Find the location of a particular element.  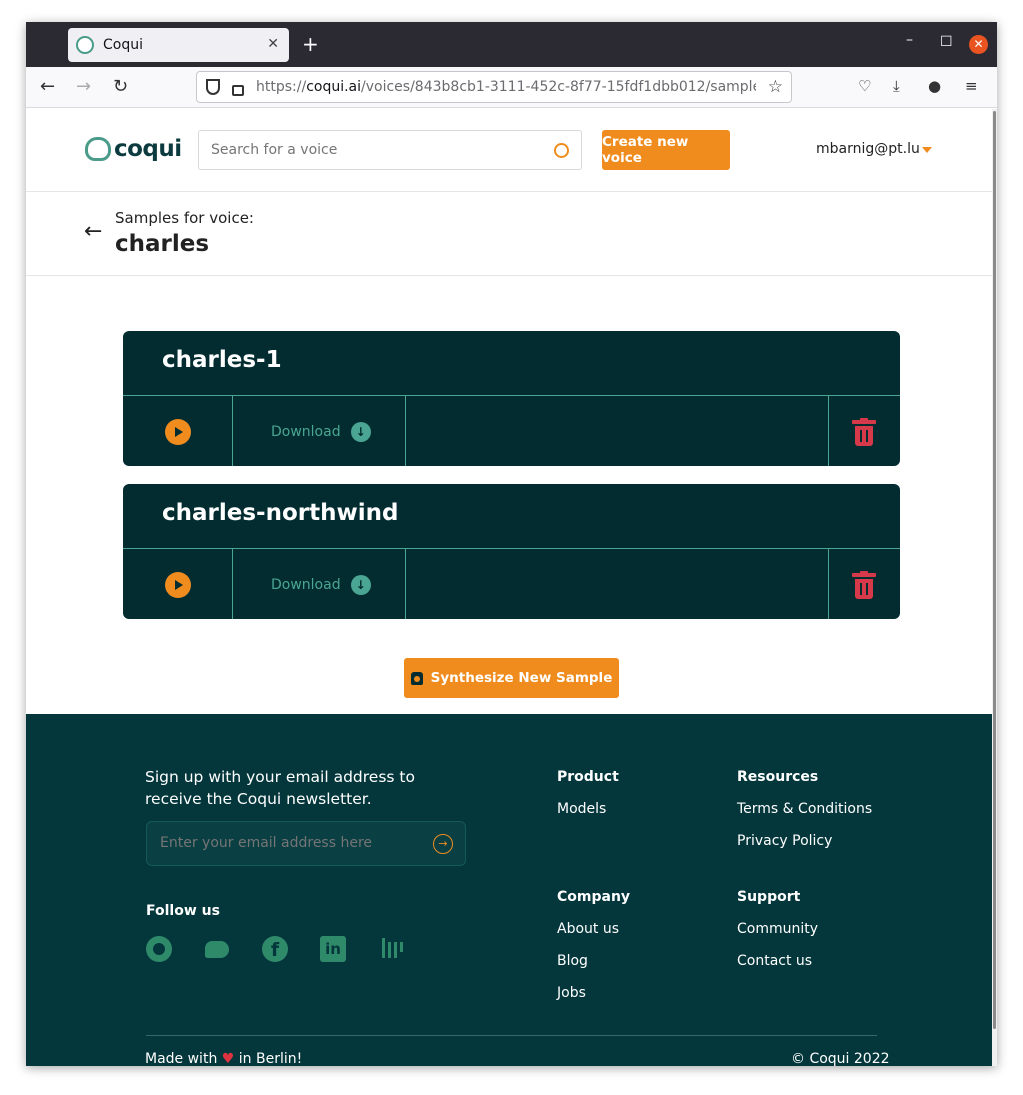

url-domain: coqui.ai is located at coordinates (334, 87).